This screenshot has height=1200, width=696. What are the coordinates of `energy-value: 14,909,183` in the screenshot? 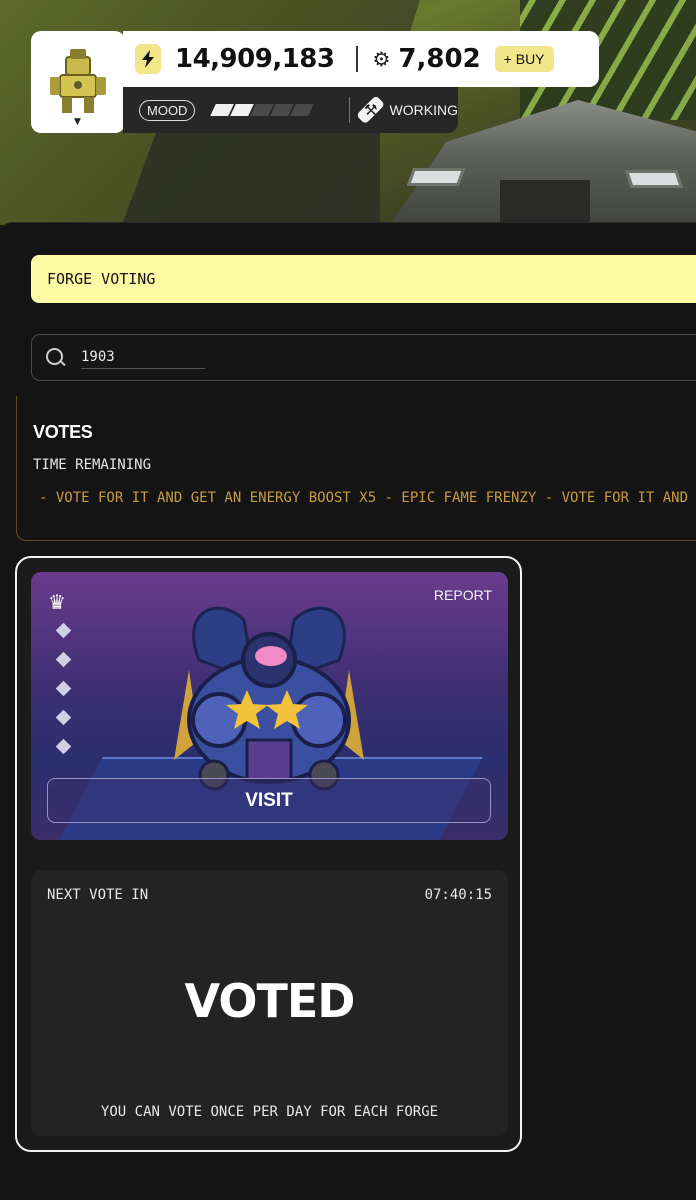 It's located at (255, 59).